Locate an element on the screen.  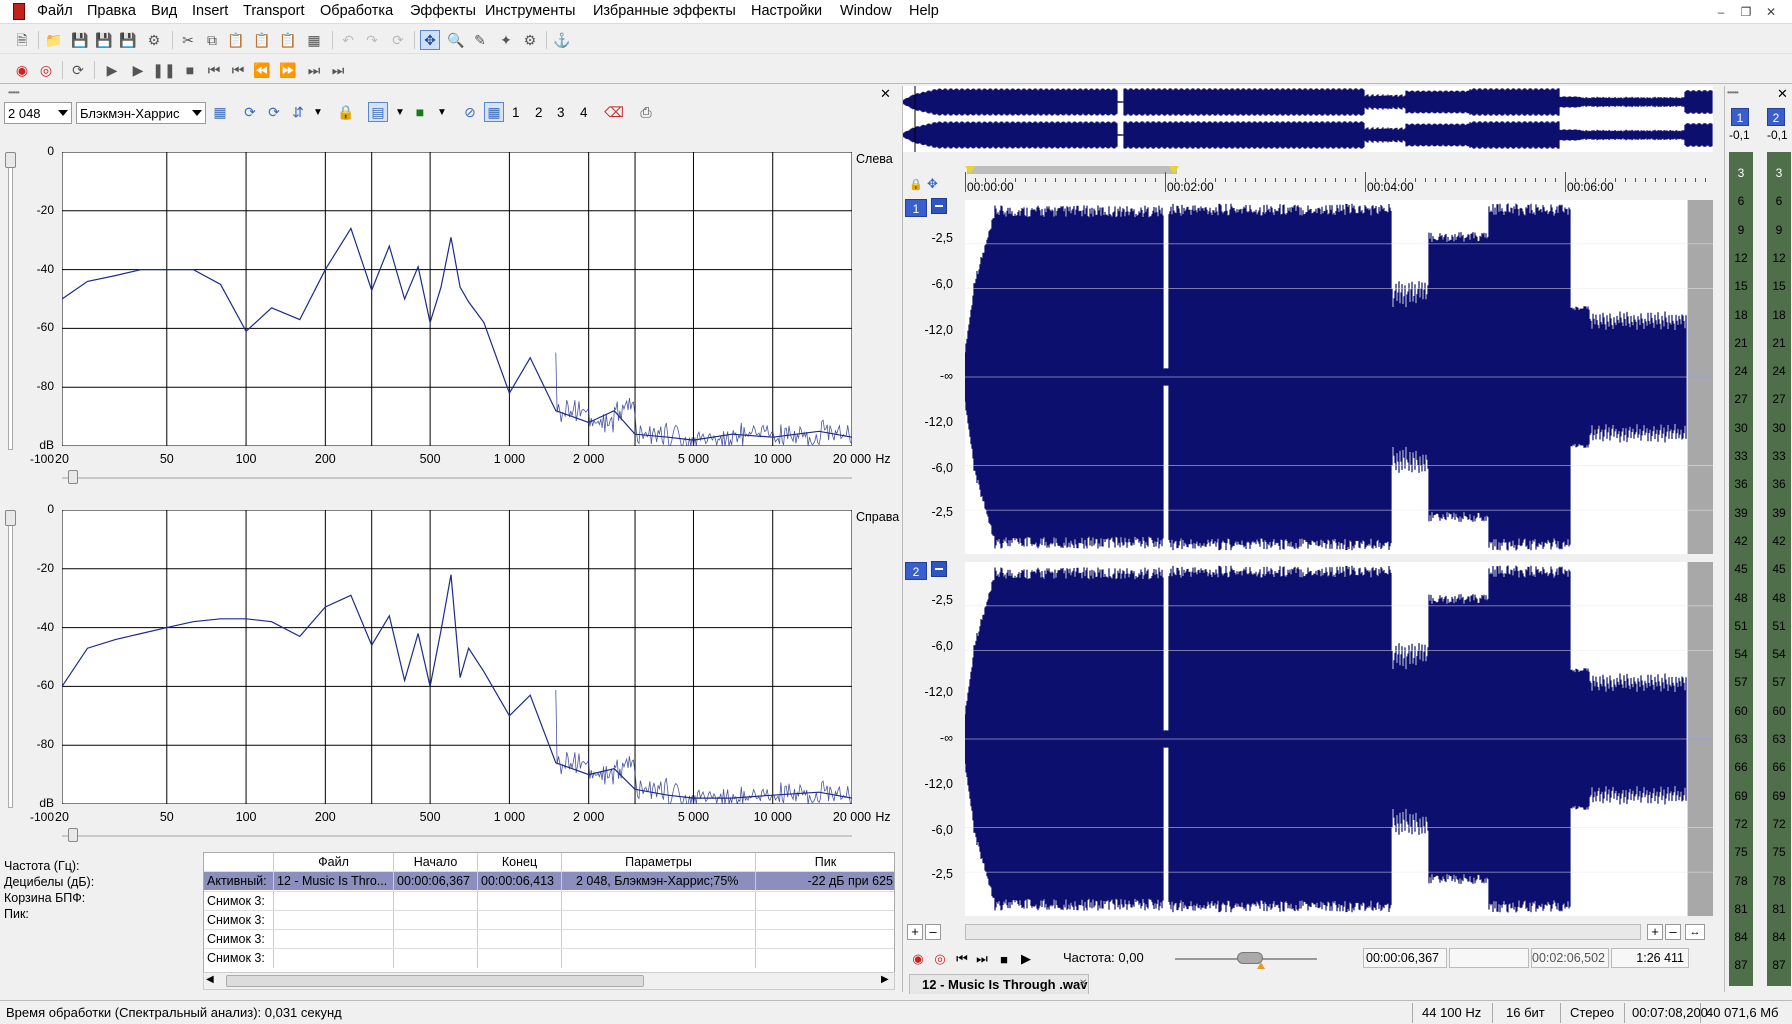
scrub-tool-icon: ⚙ is located at coordinates (530, 40).